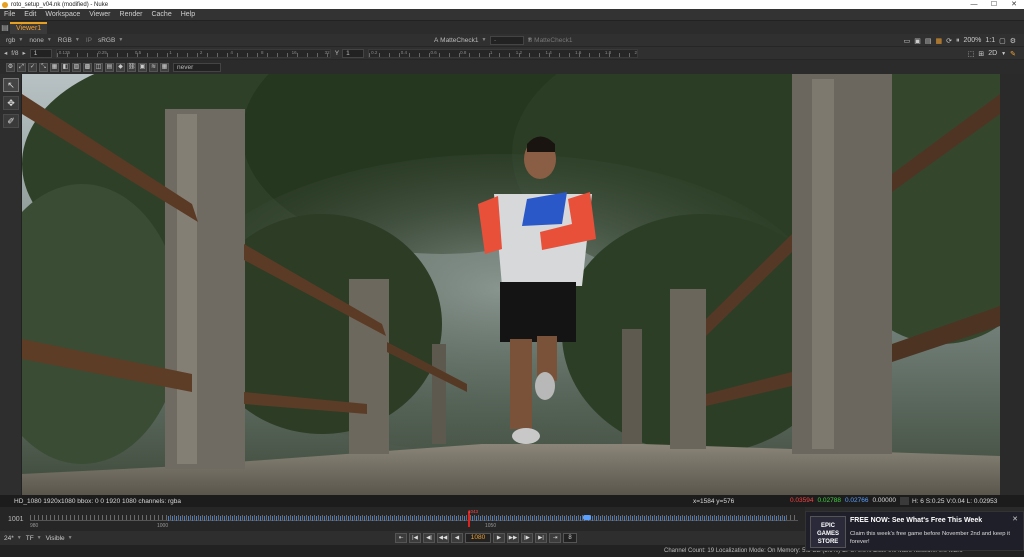 This screenshot has height=557, width=1024. I want to click on range-dropdown: Visible ▼, so click(59, 538).